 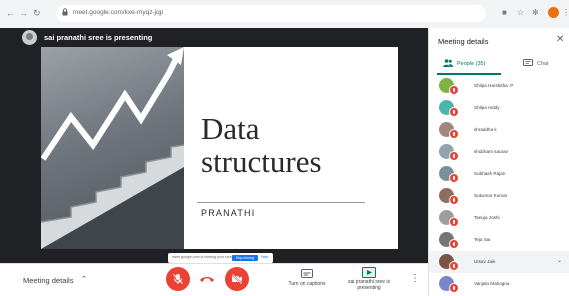 I want to click on close-icon: ✕, so click(x=560, y=39).